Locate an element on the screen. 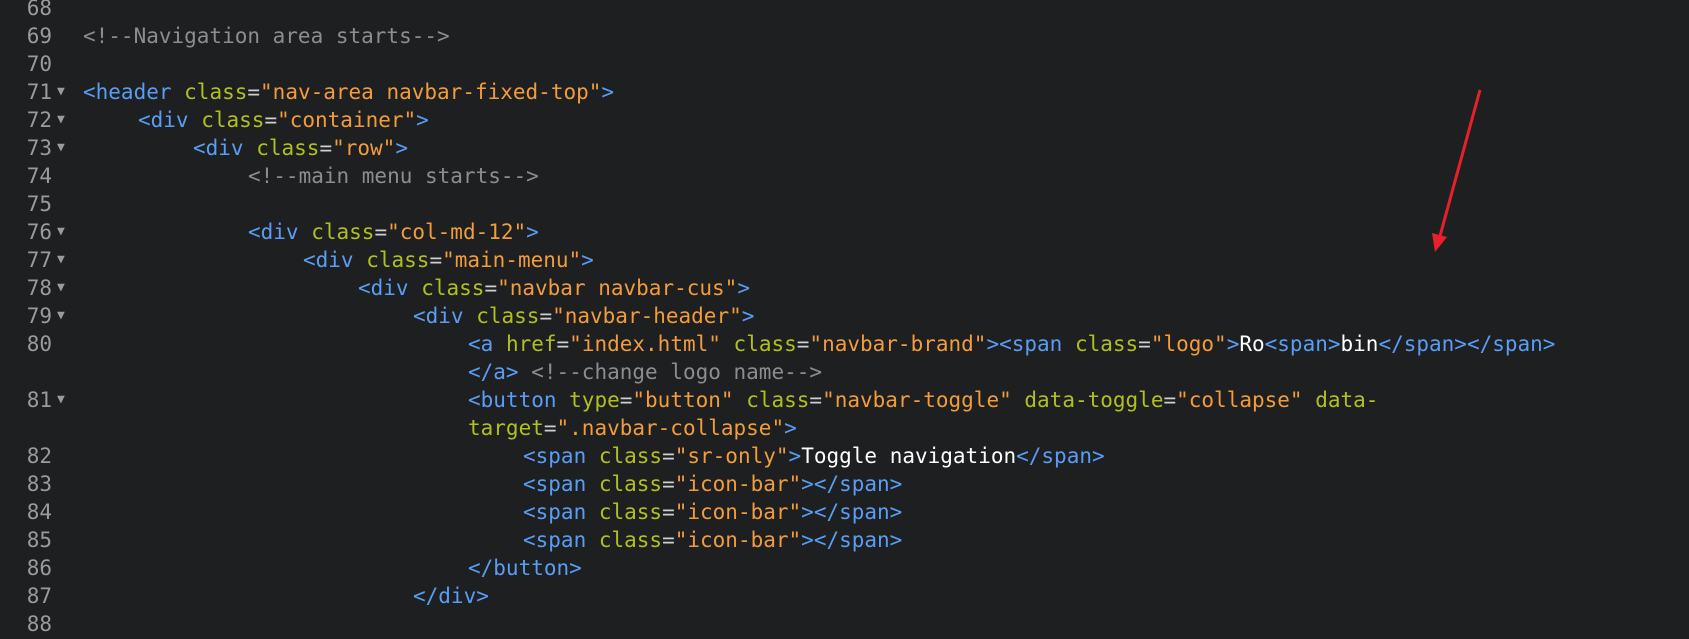 Image resolution: width=1689 pixels, height=639 pixels. code-token: </span> is located at coordinates (1060, 456).